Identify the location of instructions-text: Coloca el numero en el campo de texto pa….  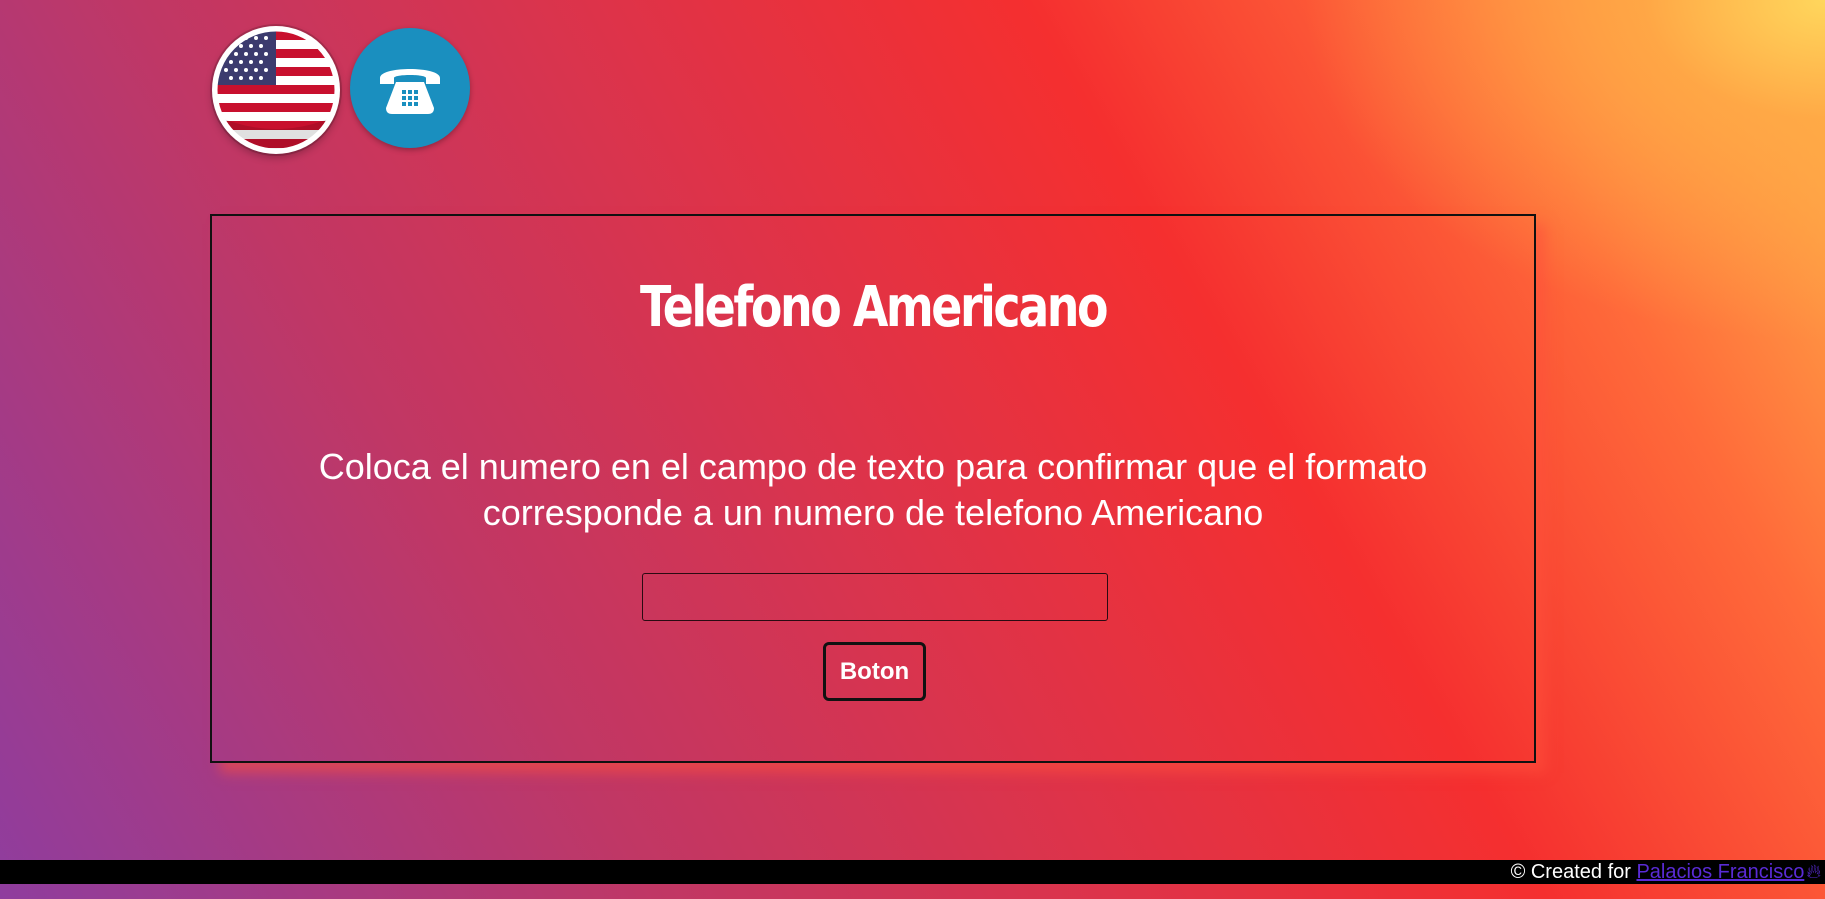
(873, 489).